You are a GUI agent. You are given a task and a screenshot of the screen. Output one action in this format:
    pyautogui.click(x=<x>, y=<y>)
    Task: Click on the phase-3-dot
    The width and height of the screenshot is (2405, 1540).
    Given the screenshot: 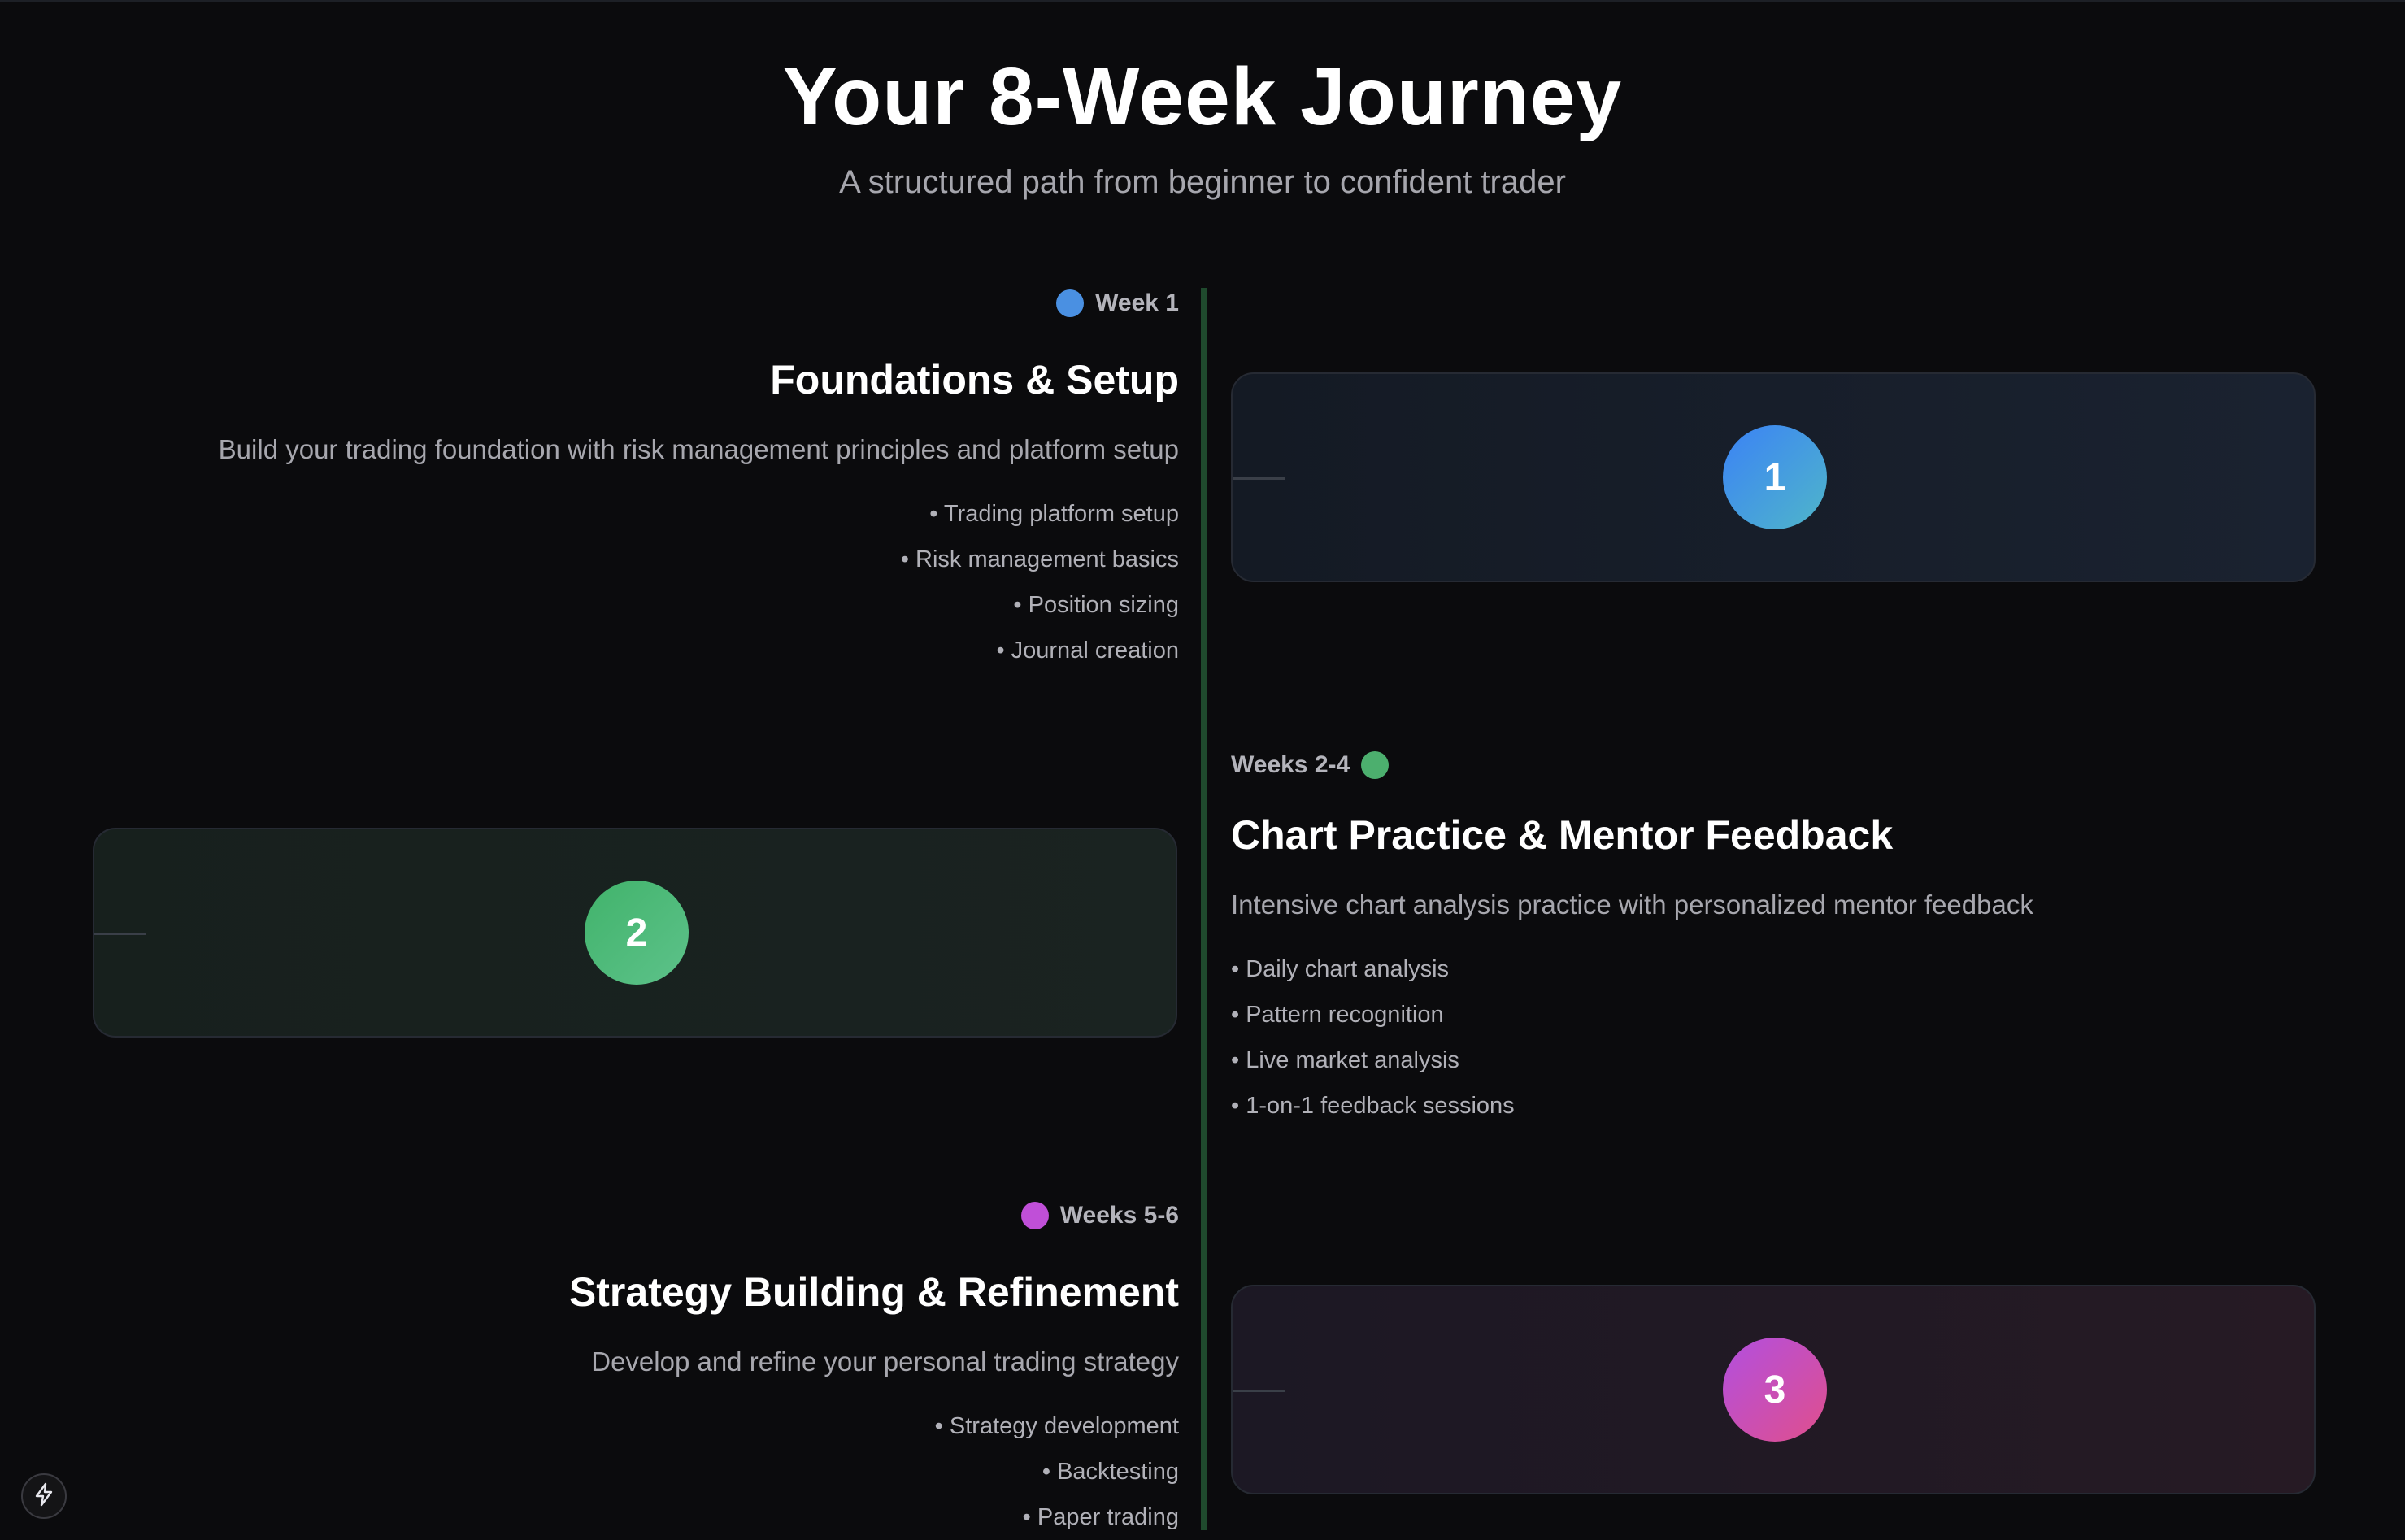 What is the action you would take?
    pyautogui.click(x=1034, y=1215)
    